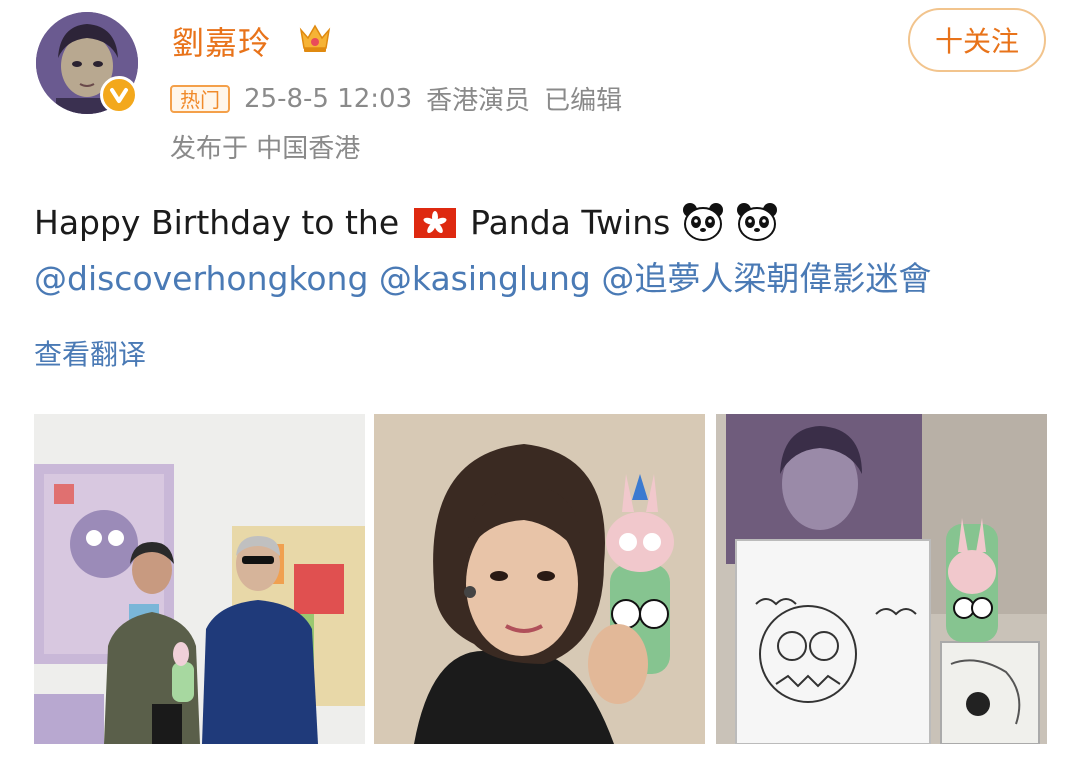  I want to click on mention-link: @discoverhongkong, so click(201, 278).